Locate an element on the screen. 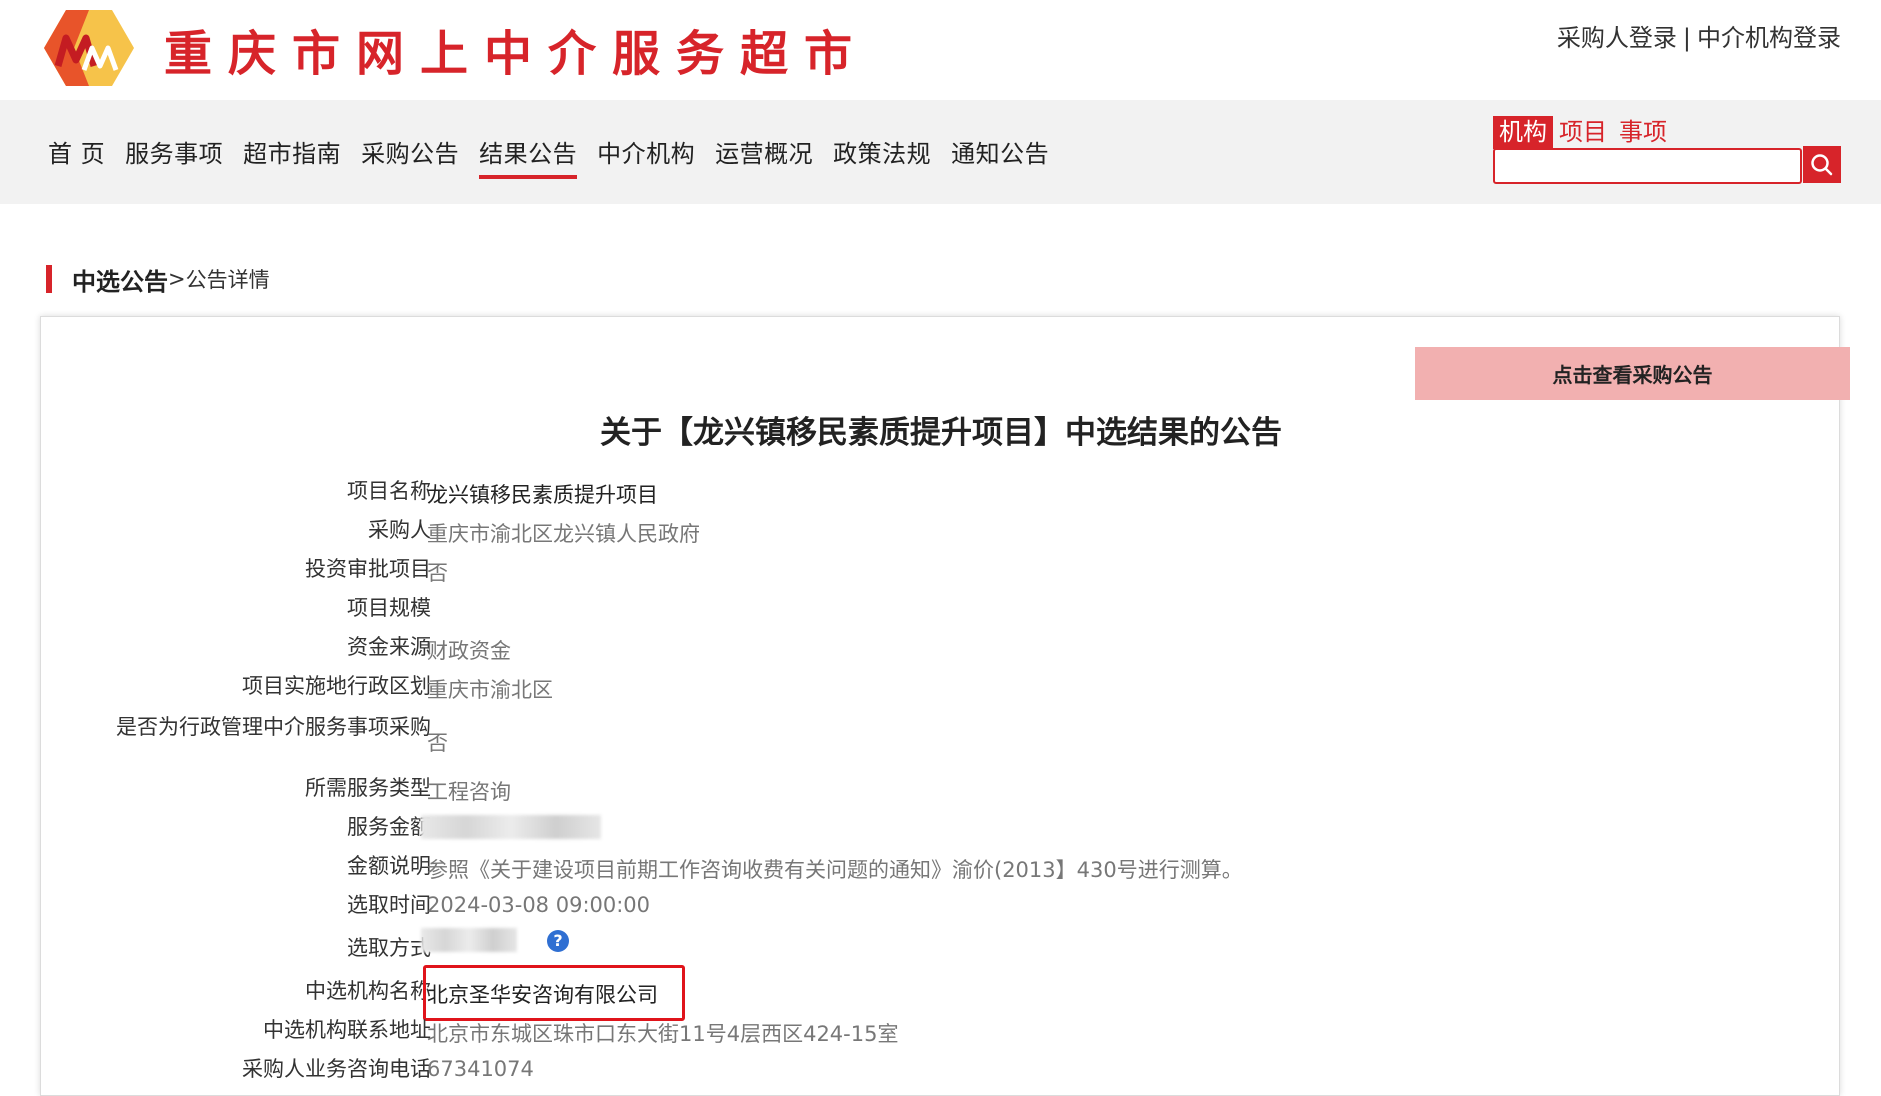 The width and height of the screenshot is (1881, 1096). field-label: 选取方式 is located at coordinates (389, 948).